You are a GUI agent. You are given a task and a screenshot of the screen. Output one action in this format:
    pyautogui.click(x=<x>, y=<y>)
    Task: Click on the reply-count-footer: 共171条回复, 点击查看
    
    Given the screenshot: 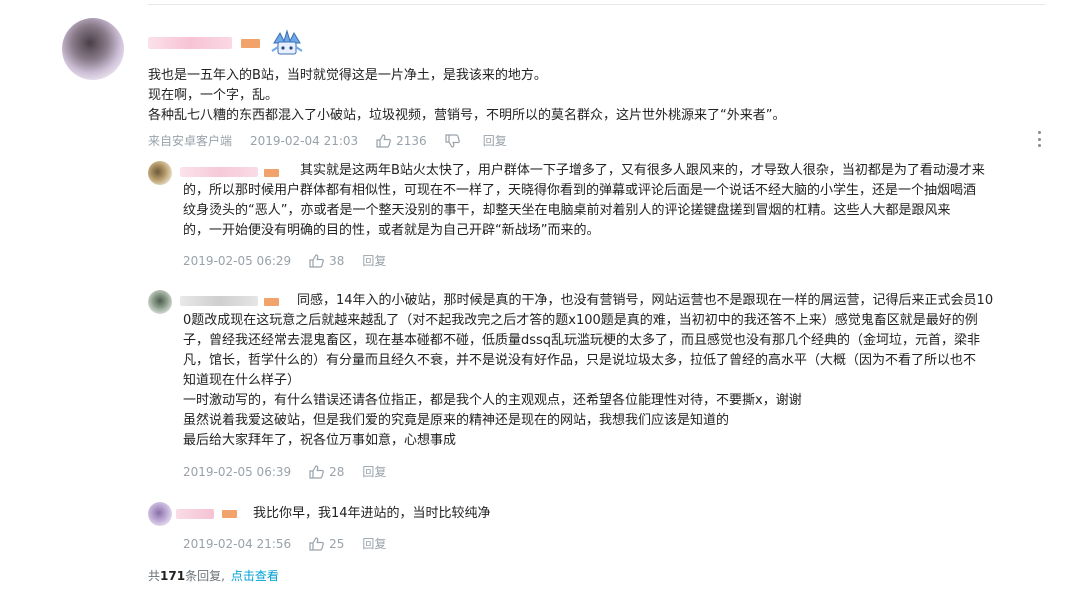 What is the action you would take?
    pyautogui.click(x=213, y=575)
    